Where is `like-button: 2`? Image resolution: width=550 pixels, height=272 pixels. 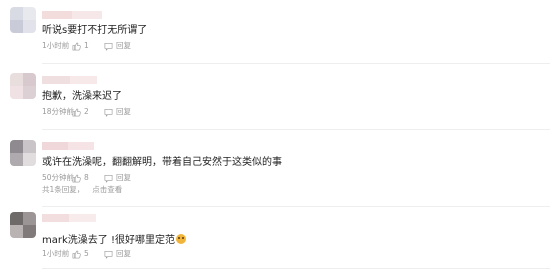 like-button: 2 is located at coordinates (88, 112).